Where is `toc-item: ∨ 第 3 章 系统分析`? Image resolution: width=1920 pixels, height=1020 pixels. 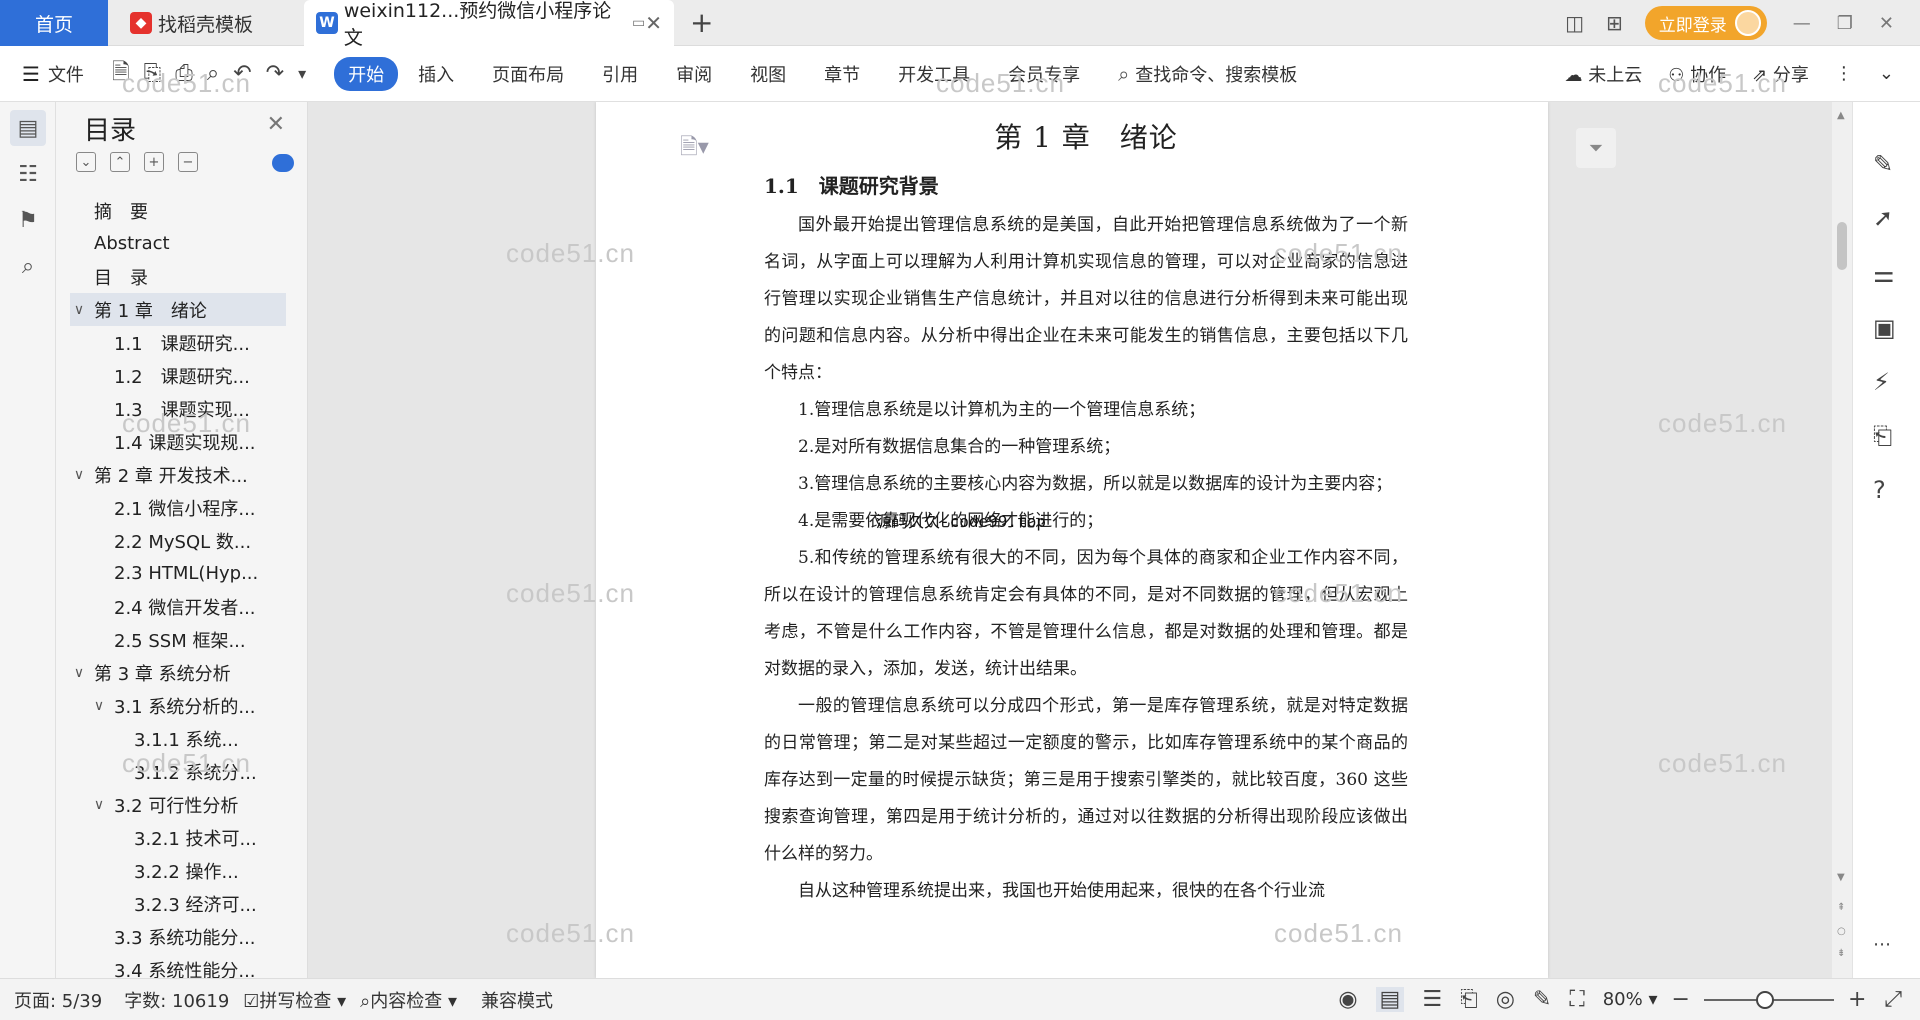 toc-item: ∨ 第 3 章 系统分析 is located at coordinates (178, 672).